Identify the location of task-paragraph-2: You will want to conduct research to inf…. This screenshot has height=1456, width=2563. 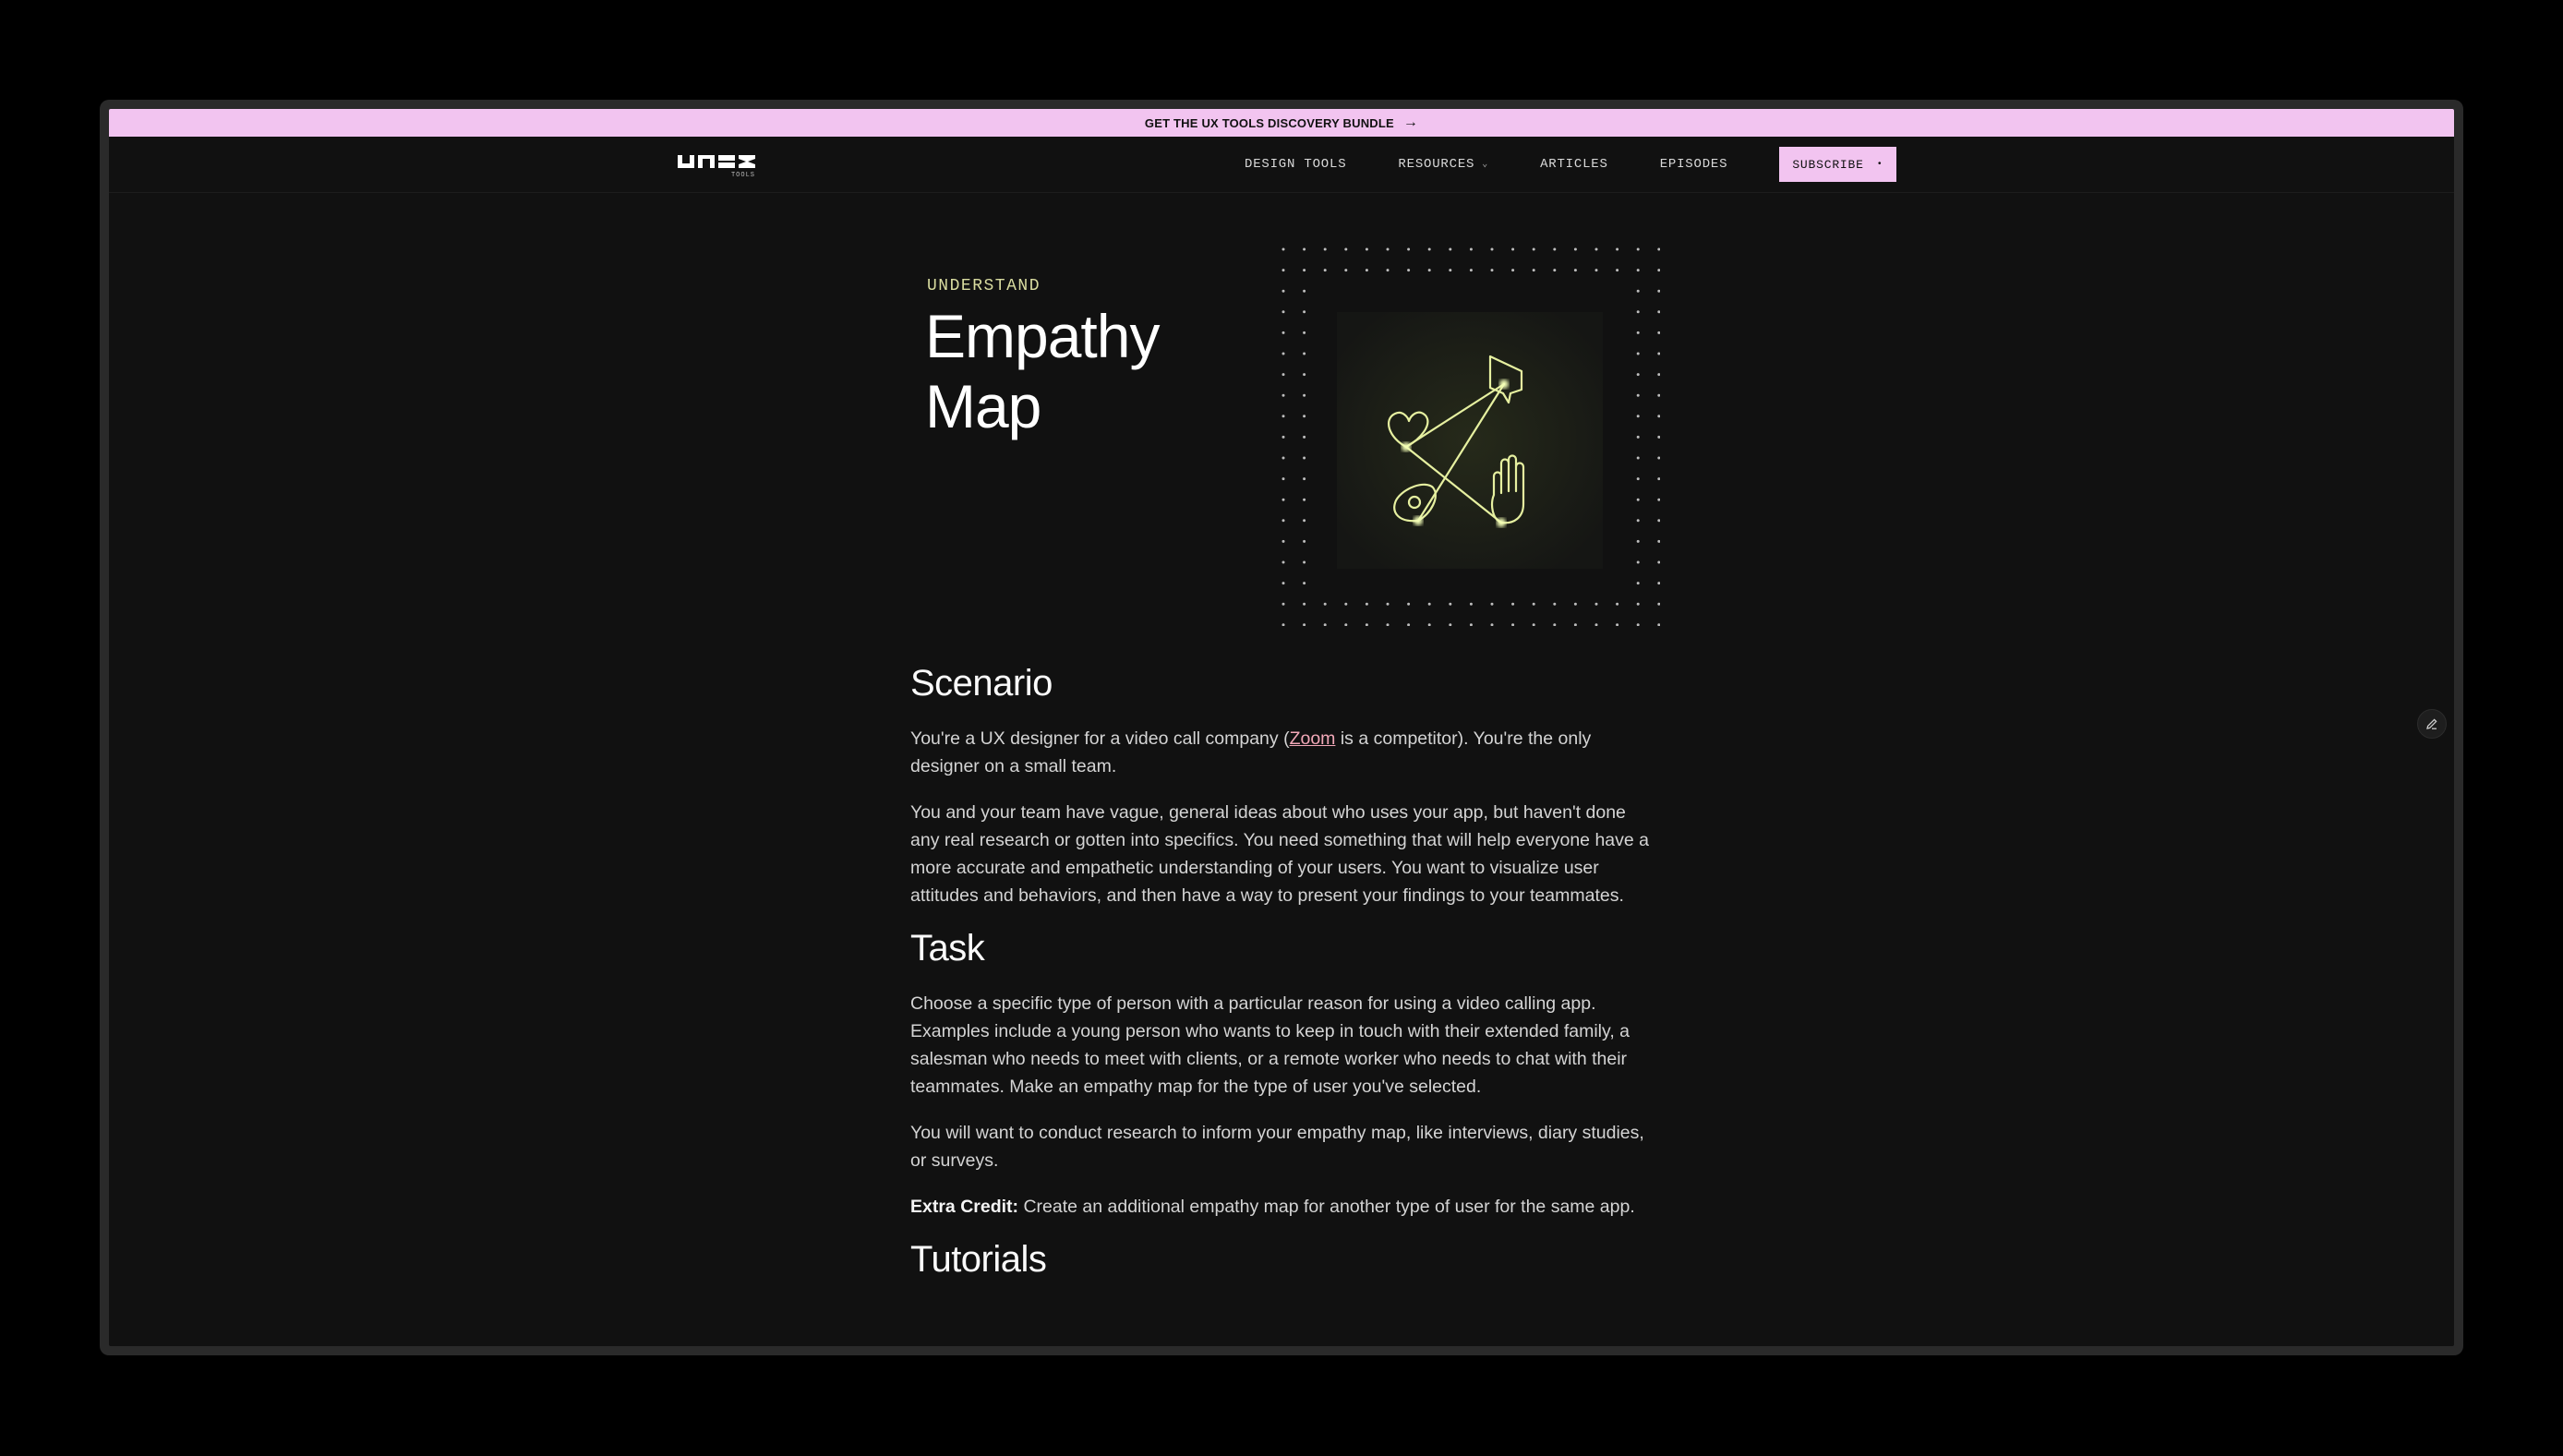
(1277, 1147).